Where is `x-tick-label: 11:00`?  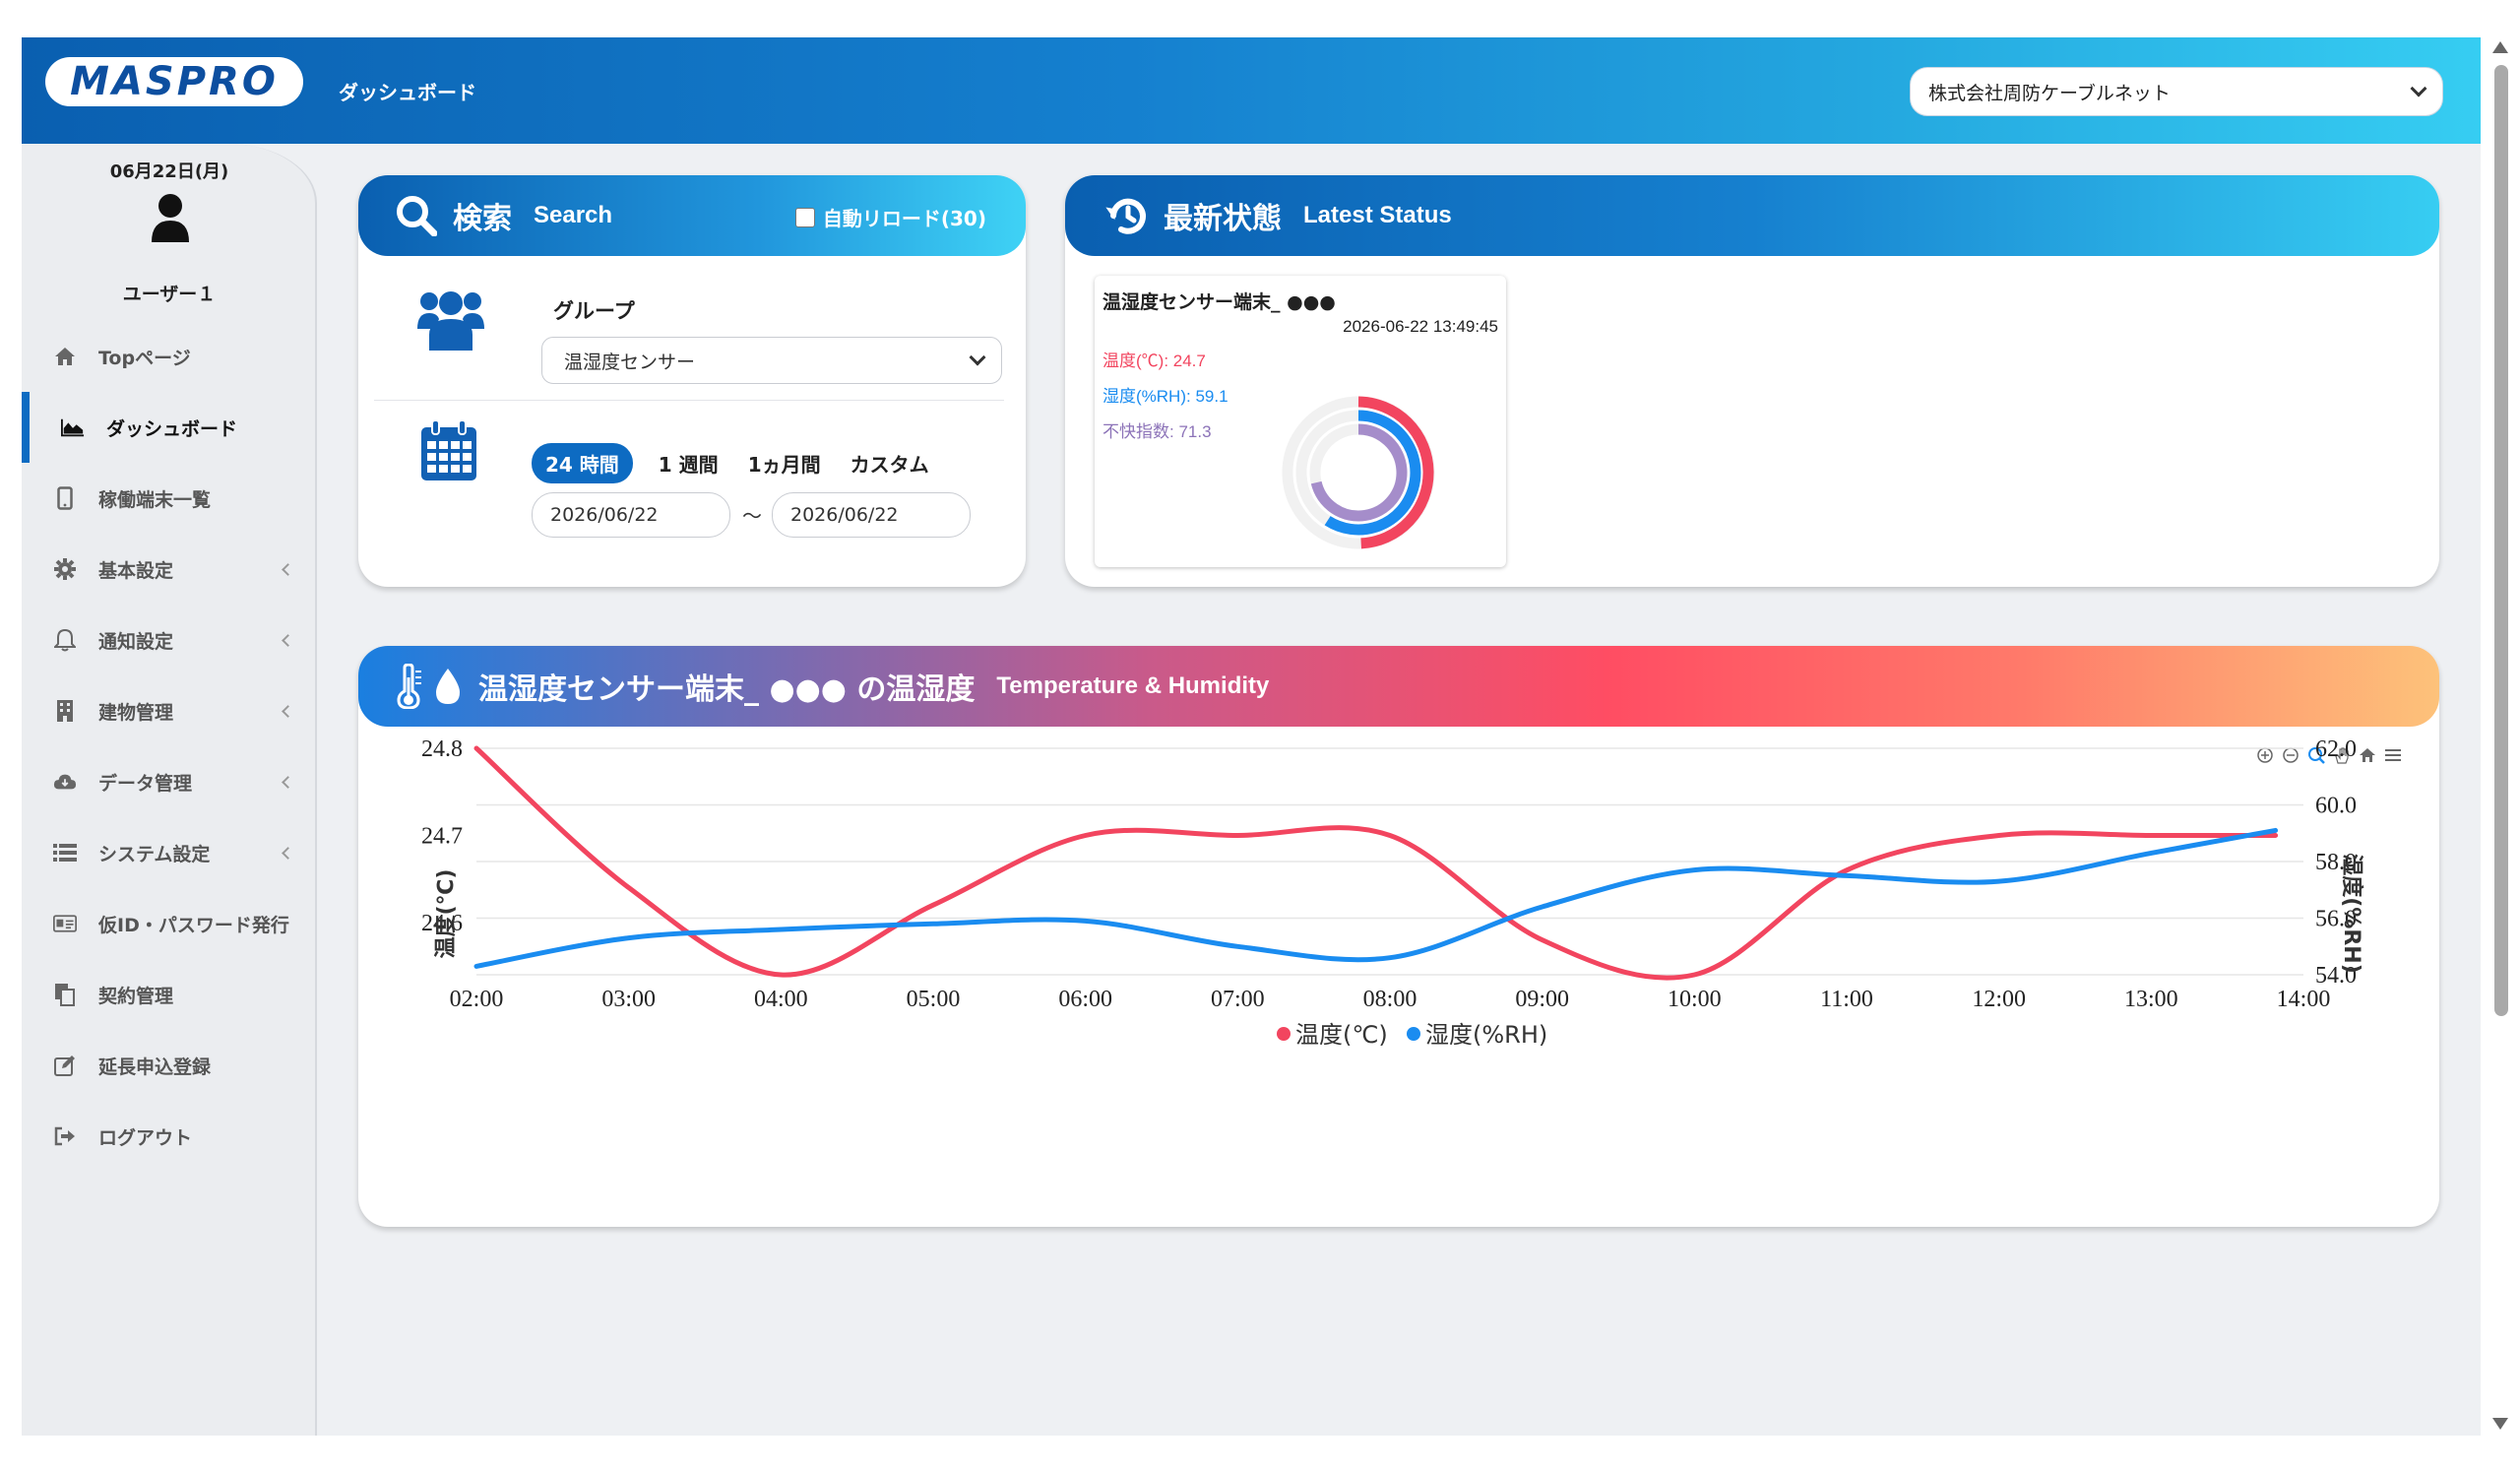 x-tick-label: 11:00 is located at coordinates (1846, 999).